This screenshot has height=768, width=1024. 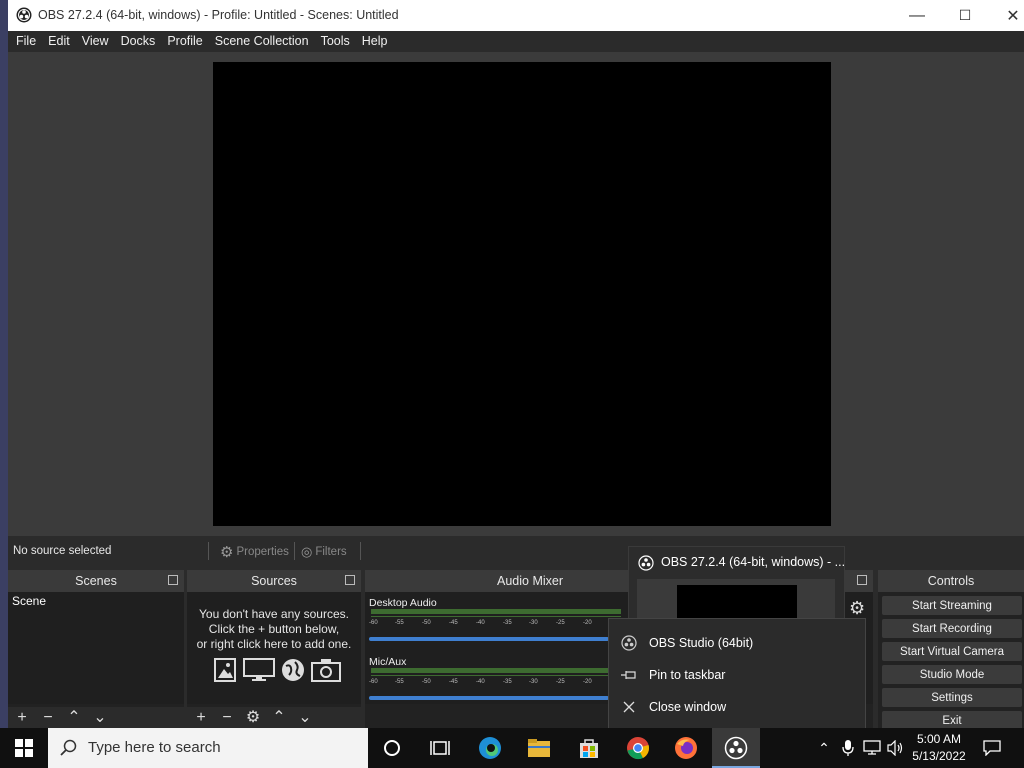 I want to click on scale-label: -30, so click(x=533, y=682).